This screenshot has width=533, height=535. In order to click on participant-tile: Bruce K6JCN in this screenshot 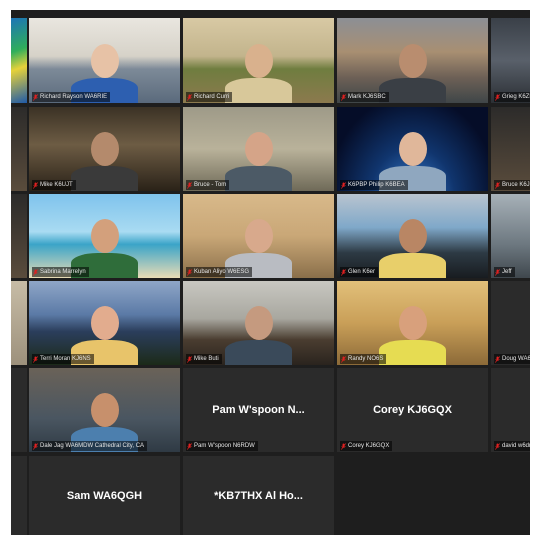, I will do `click(510, 149)`.